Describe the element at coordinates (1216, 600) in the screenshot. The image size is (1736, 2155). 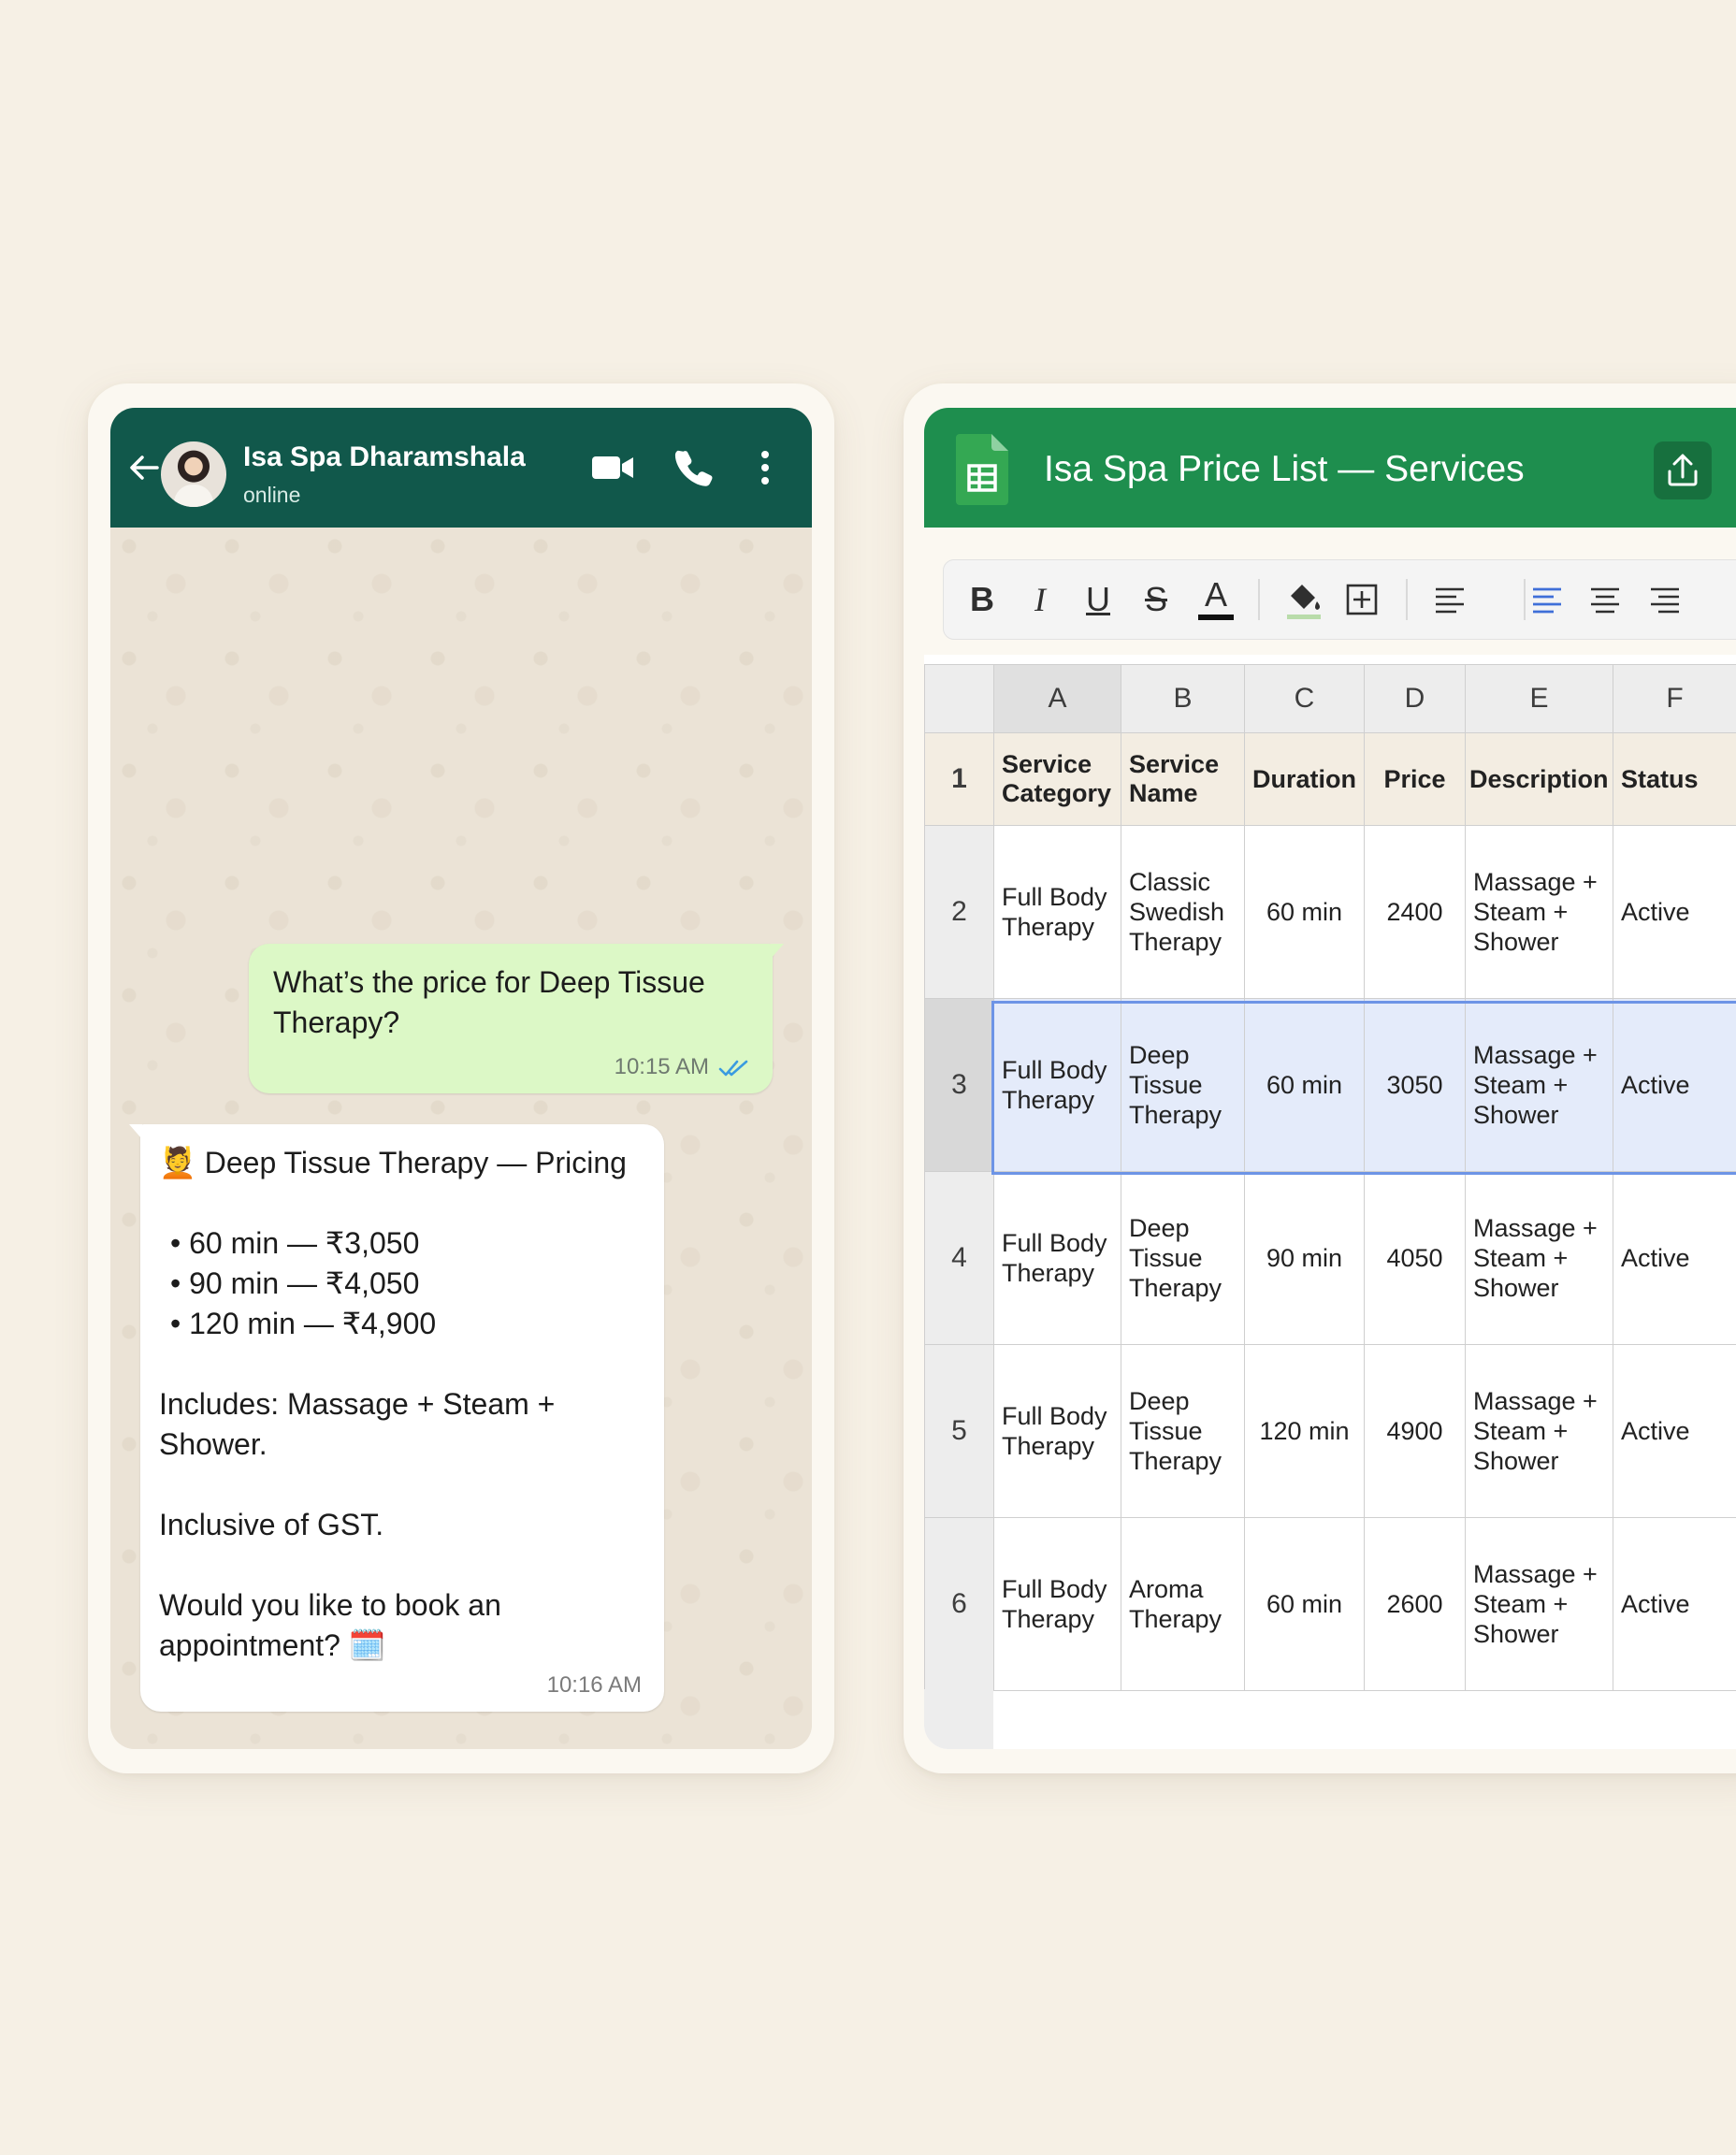
I see `text-color-button: A` at that location.